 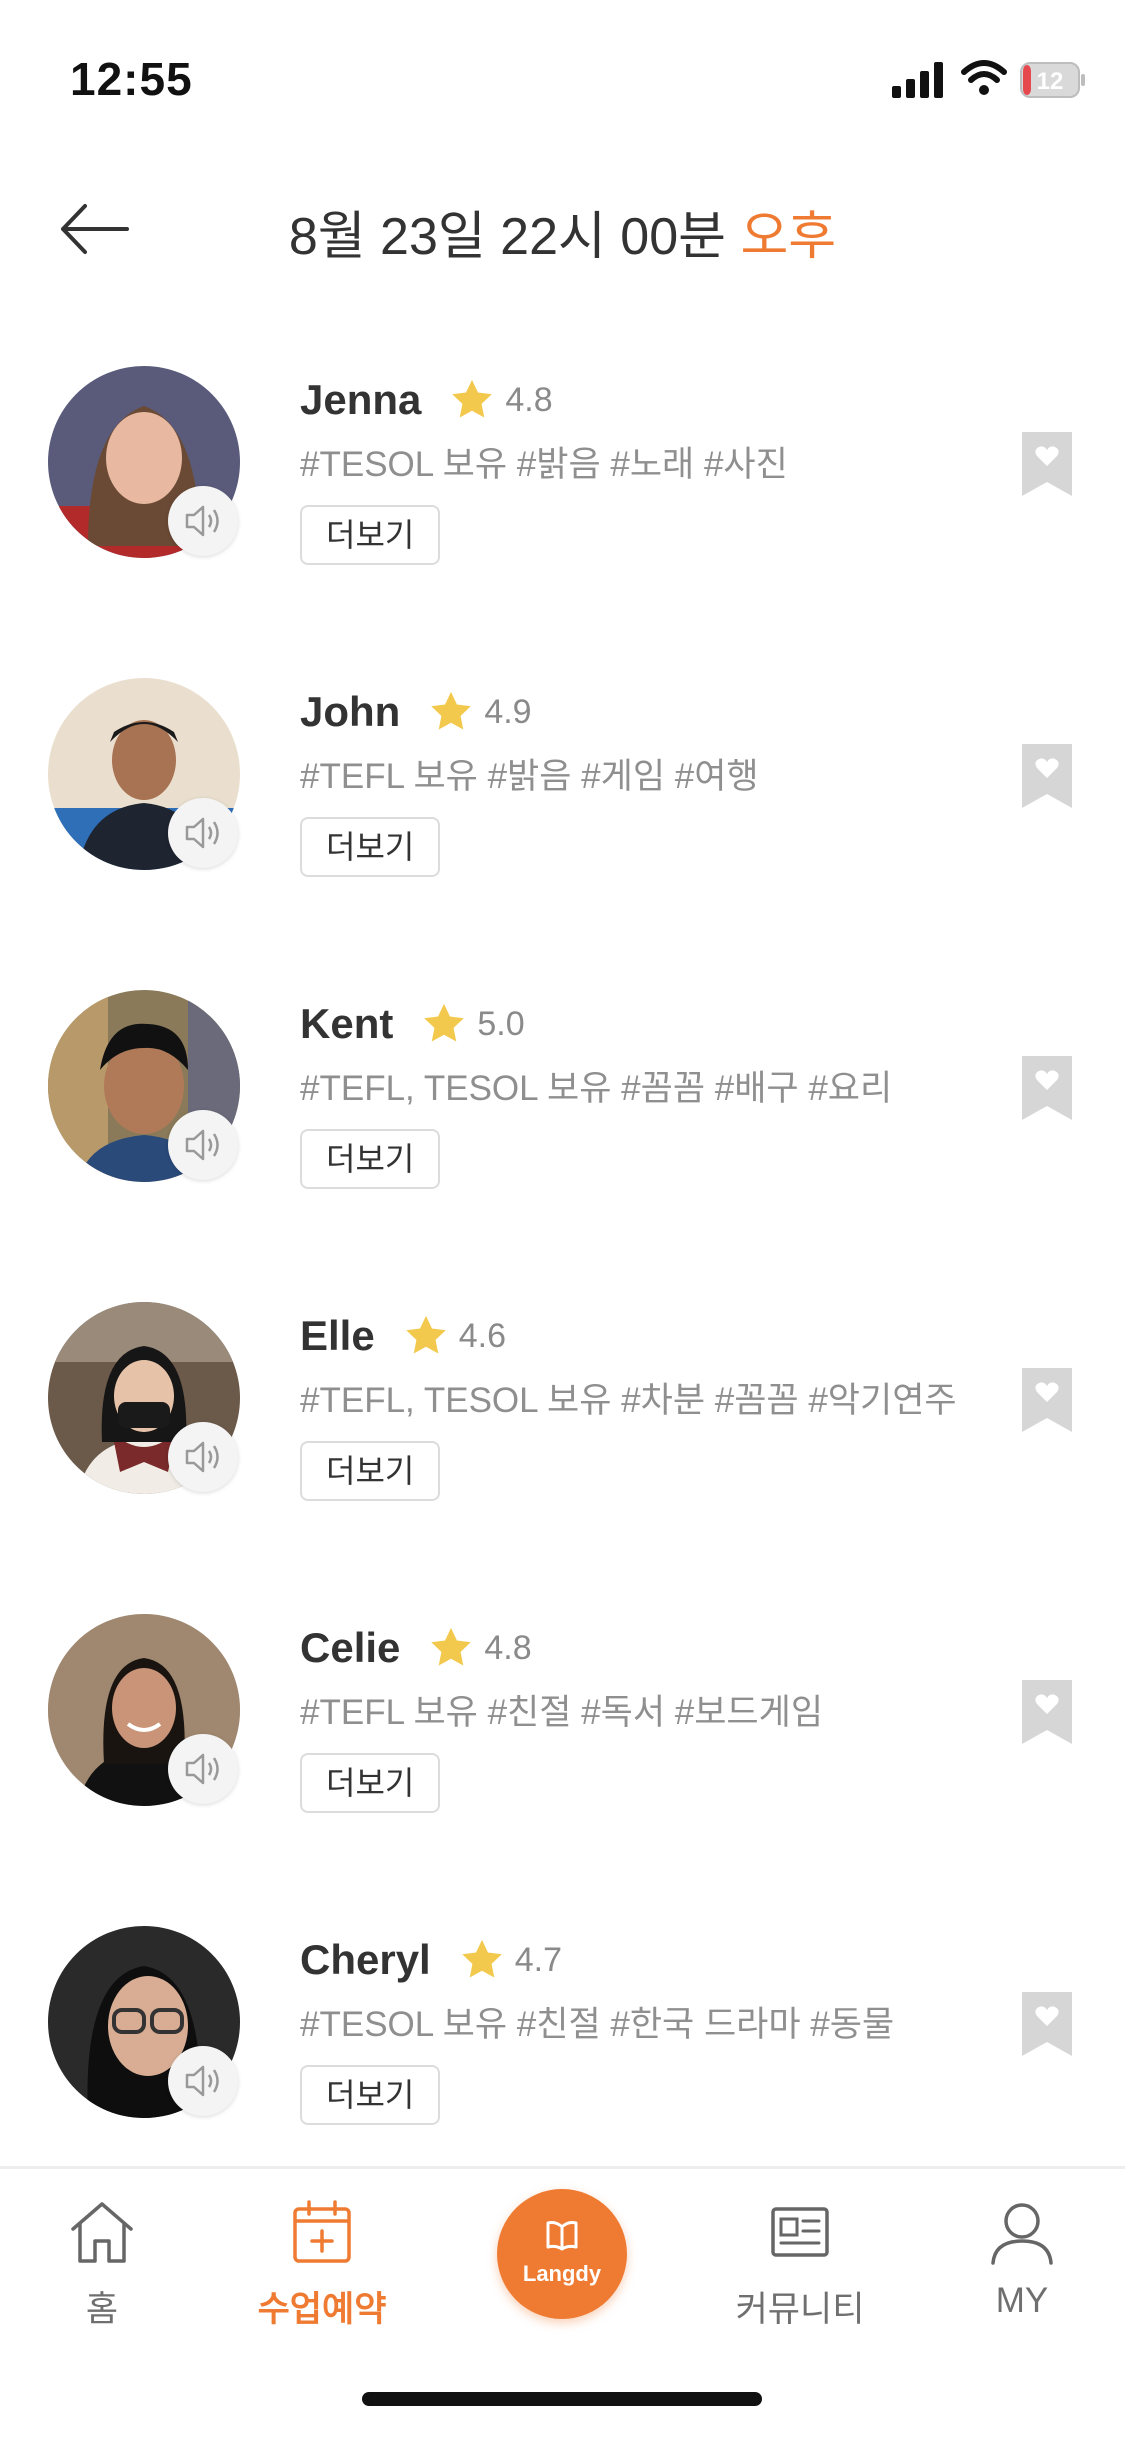 I want to click on nav-home: 홈, so click(x=102, y=2265).